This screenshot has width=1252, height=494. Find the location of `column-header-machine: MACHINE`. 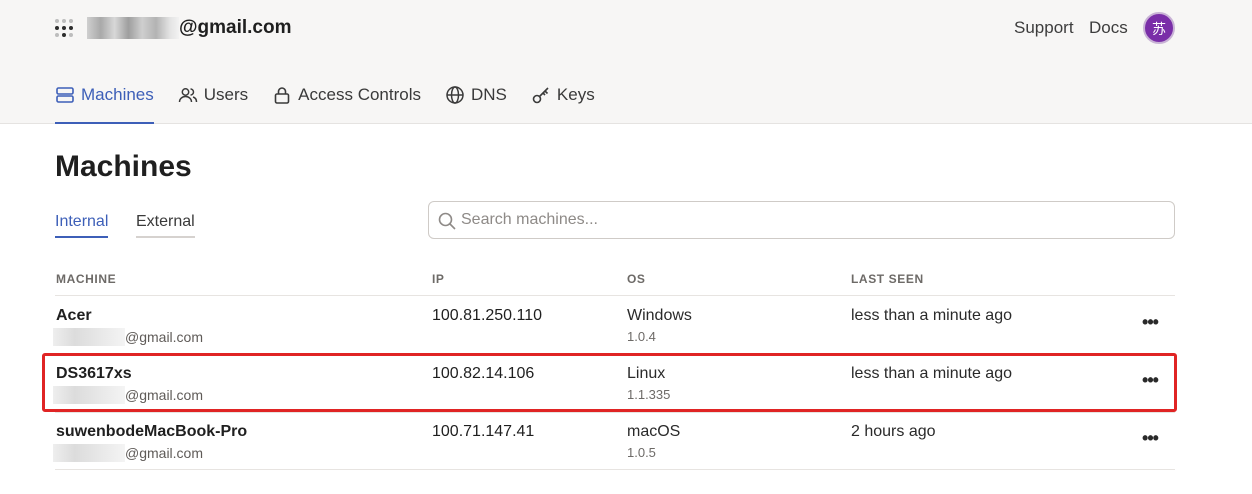

column-header-machine: MACHINE is located at coordinates (86, 279).